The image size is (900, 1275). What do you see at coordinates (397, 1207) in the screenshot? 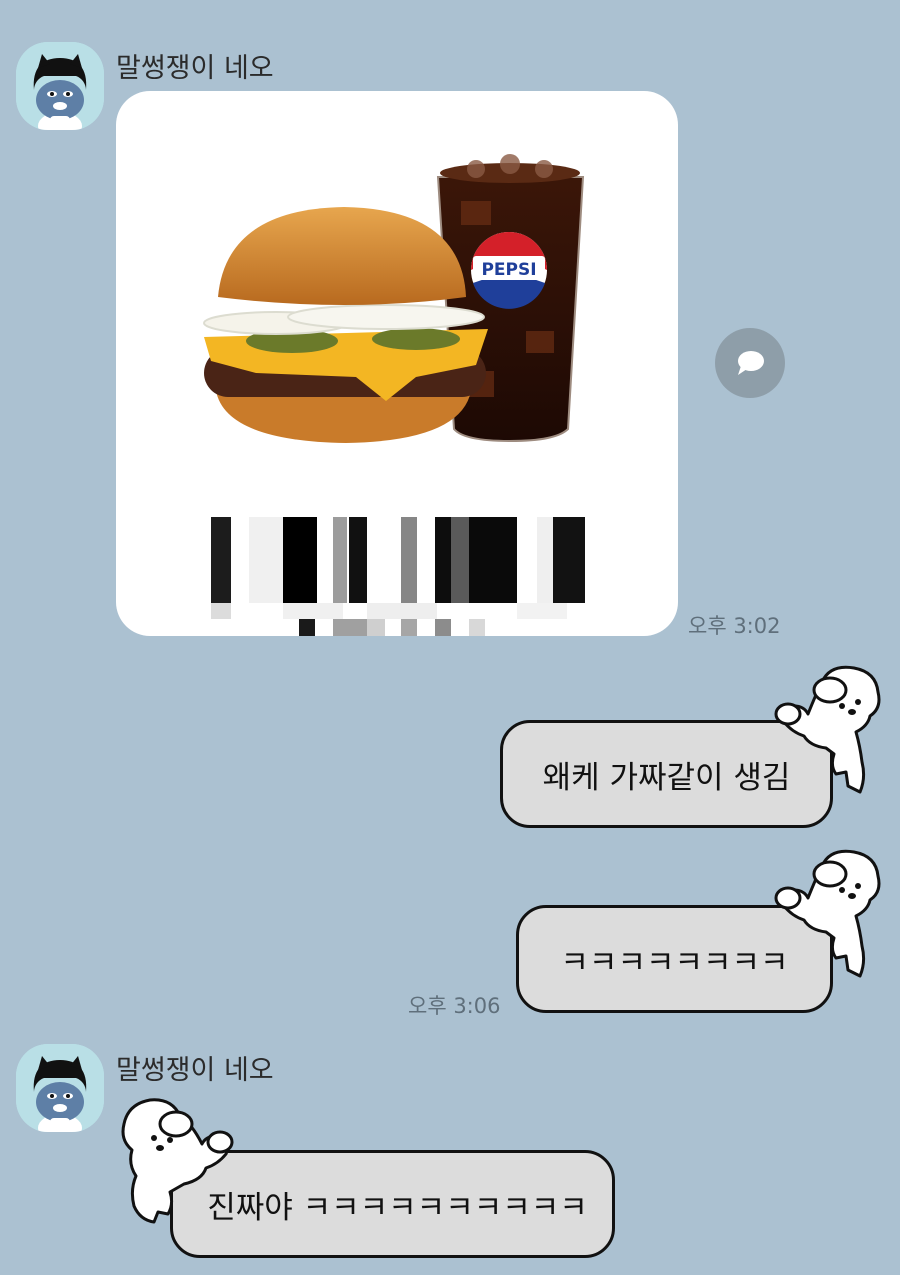
I see `message-text: 진짜야 ㅋㅋㅋㅋㅋㅋㅋㅋㅋㅋ` at bounding box center [397, 1207].